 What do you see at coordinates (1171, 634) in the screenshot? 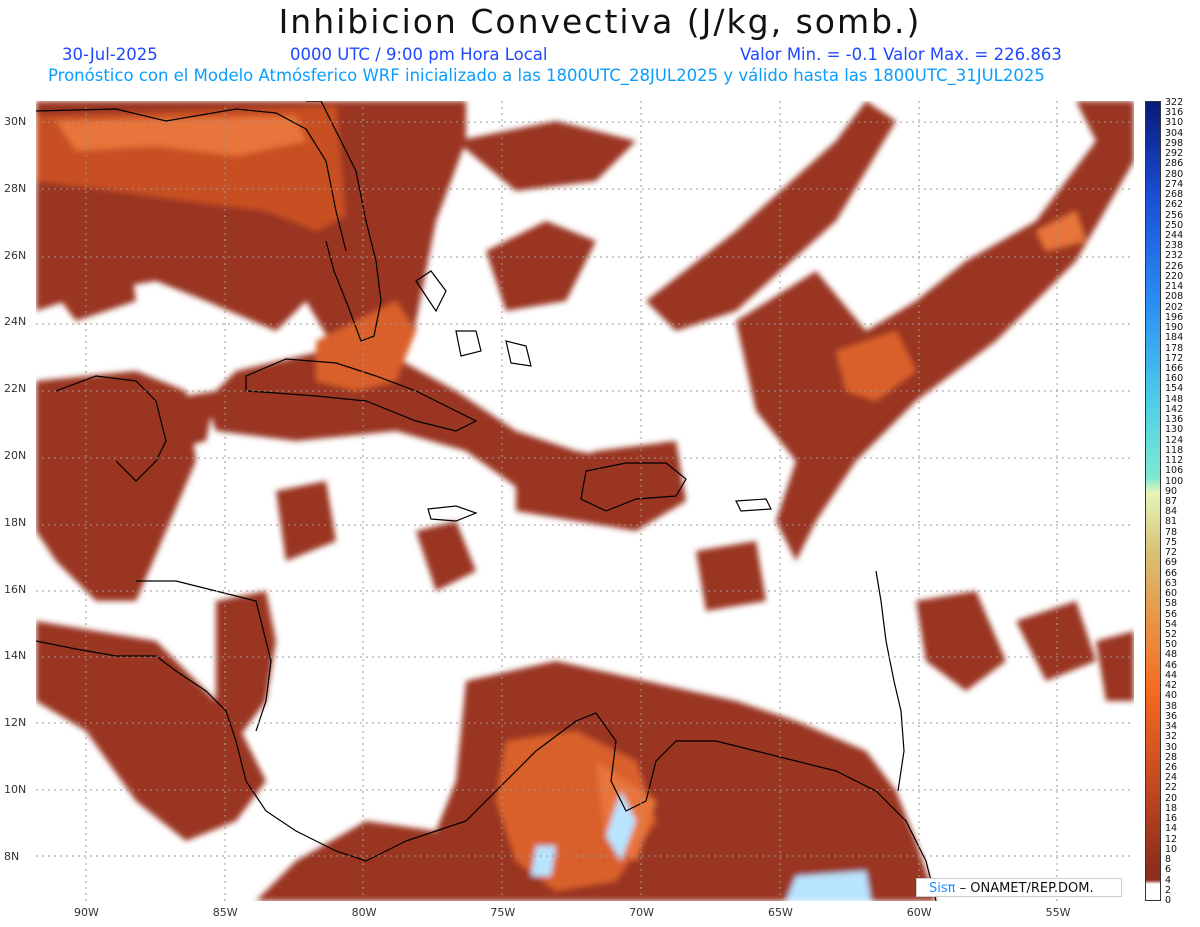
I see `colorbar-tick-label: 52` at bounding box center [1171, 634].